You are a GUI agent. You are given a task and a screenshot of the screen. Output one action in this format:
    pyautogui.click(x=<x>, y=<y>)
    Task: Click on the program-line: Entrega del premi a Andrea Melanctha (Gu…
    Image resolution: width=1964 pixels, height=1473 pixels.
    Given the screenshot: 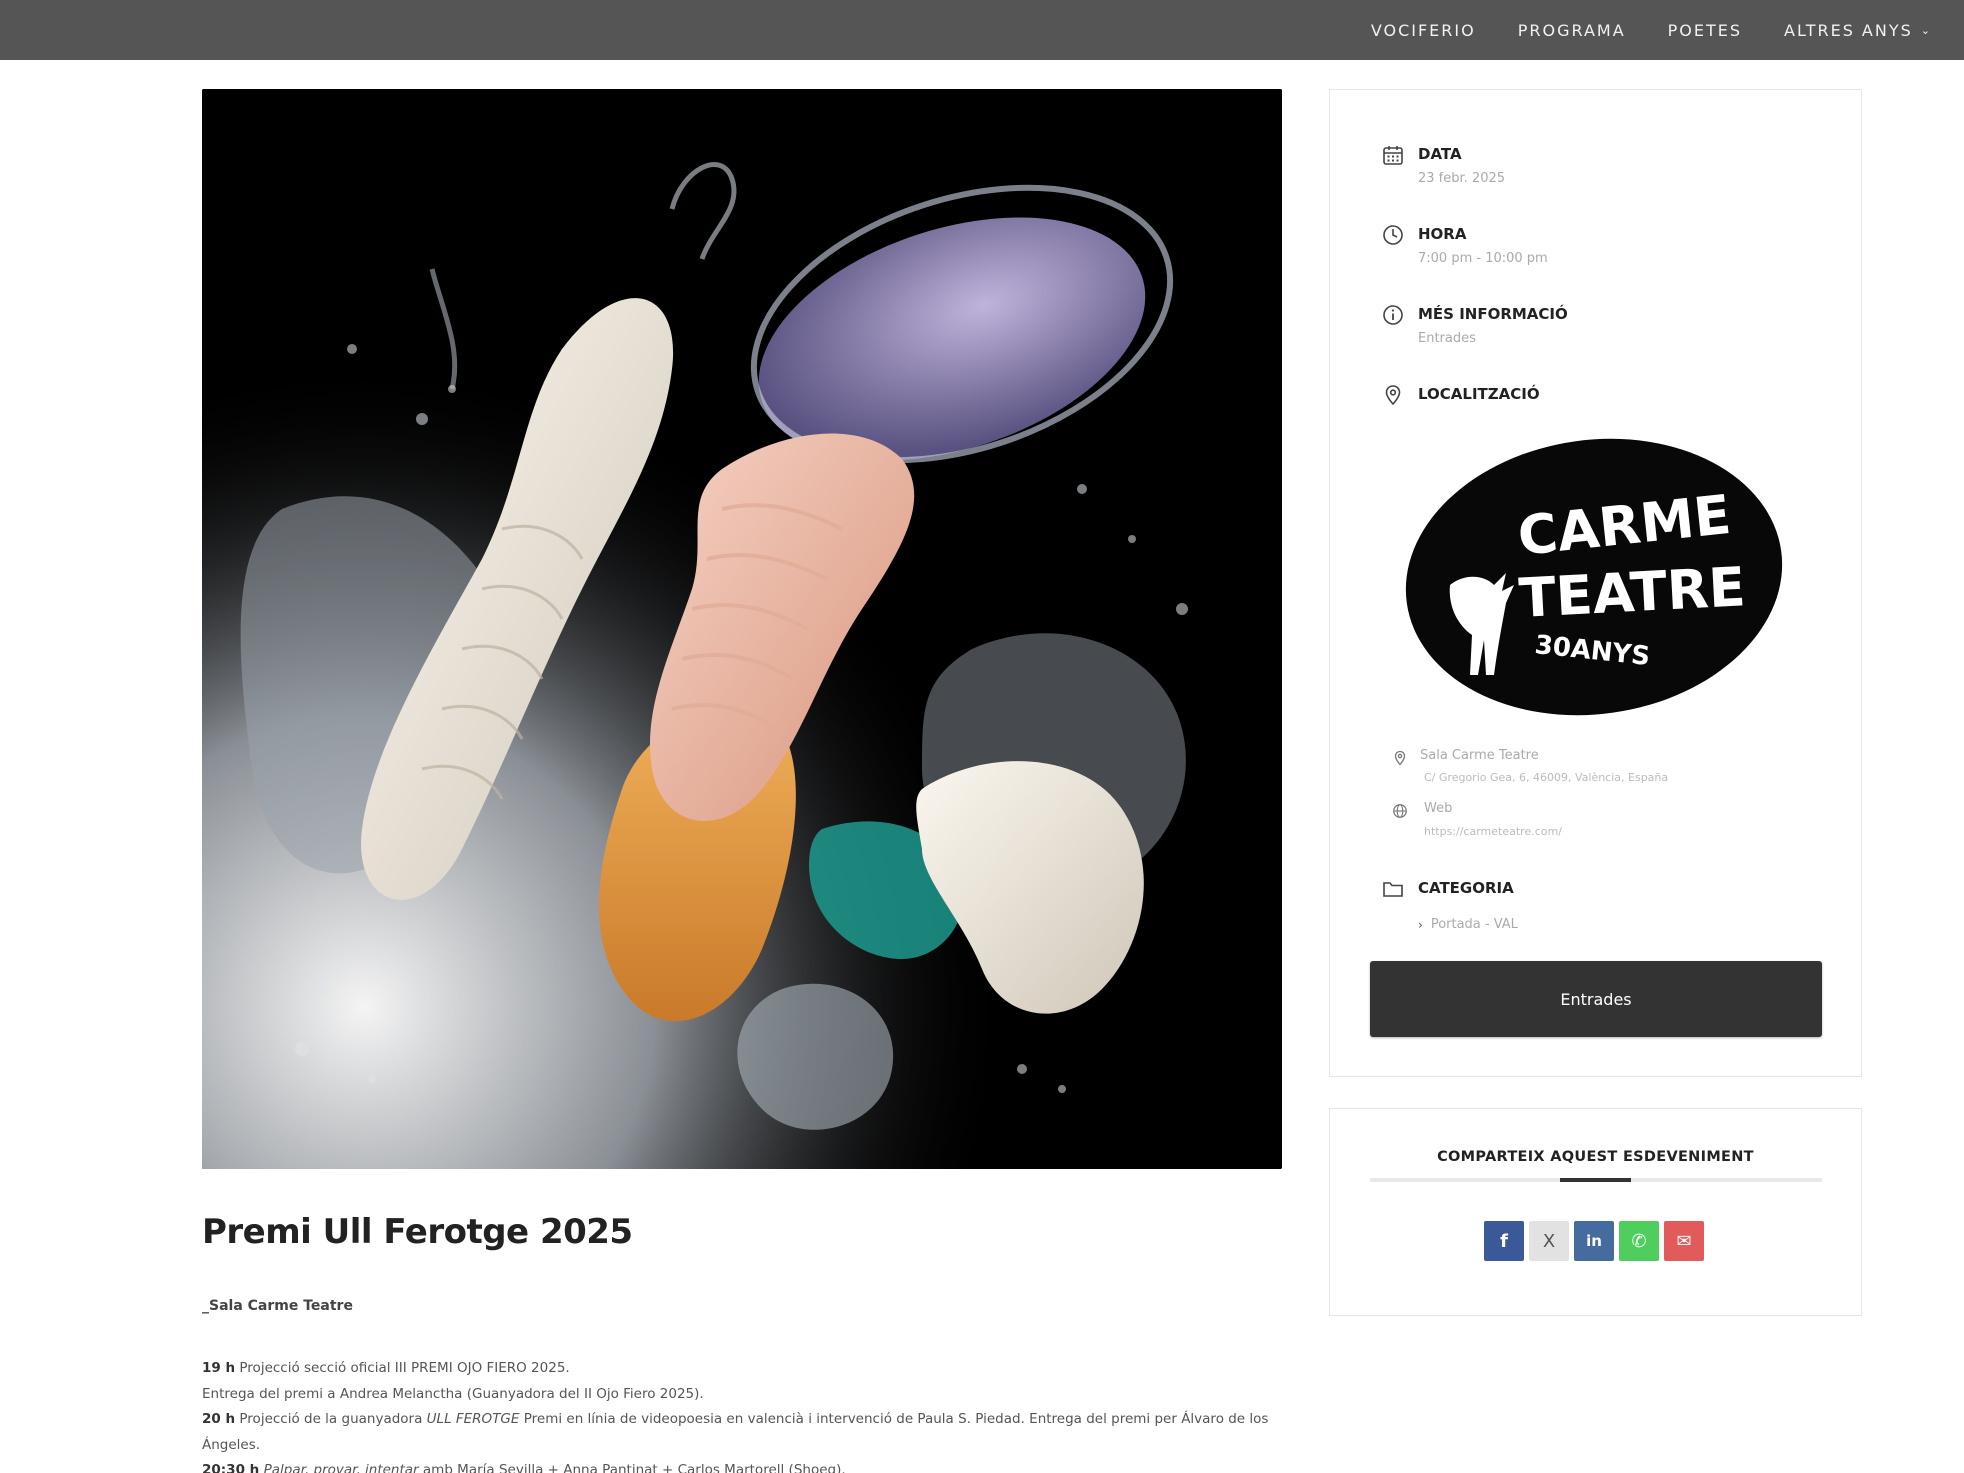 What is the action you would take?
    pyautogui.click(x=752, y=1395)
    